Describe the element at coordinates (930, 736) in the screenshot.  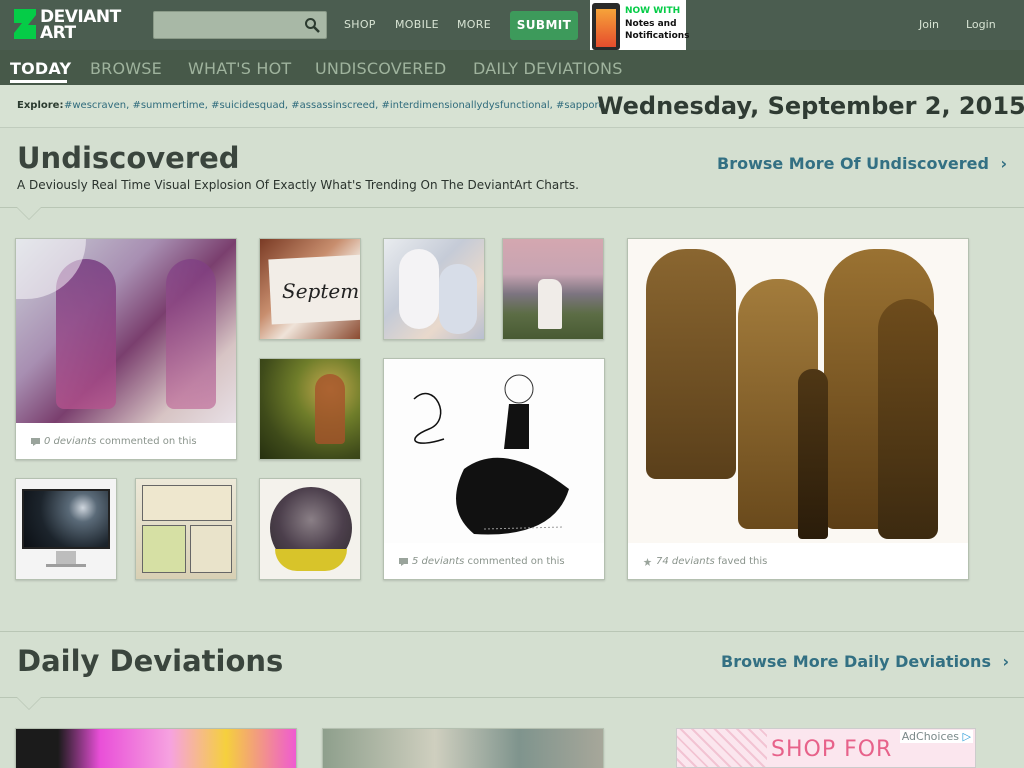
I see `adchoices-label: AdChoices` at that location.